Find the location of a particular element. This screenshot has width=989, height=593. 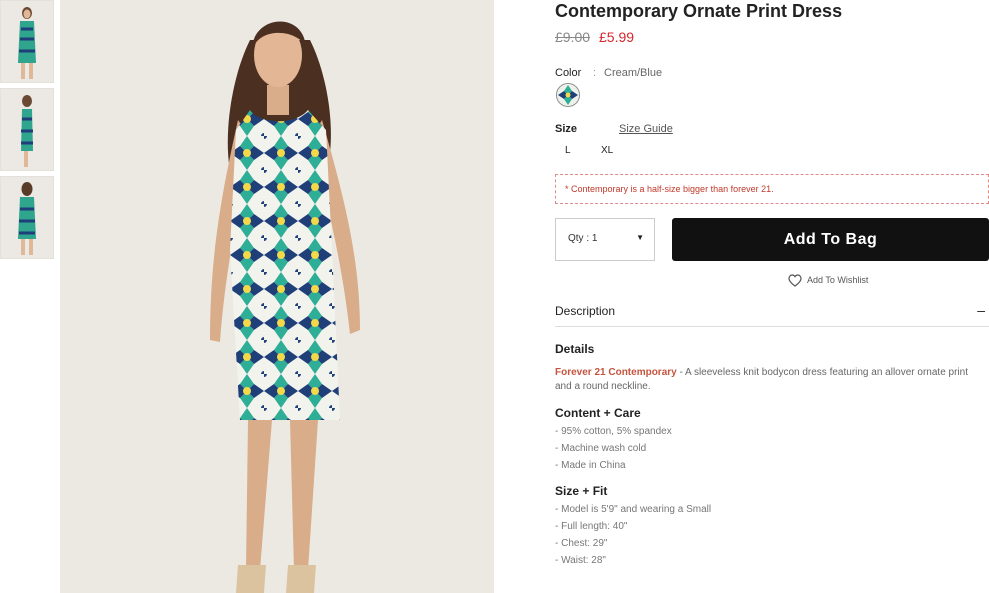

description-heading: Description is located at coordinates (585, 311).